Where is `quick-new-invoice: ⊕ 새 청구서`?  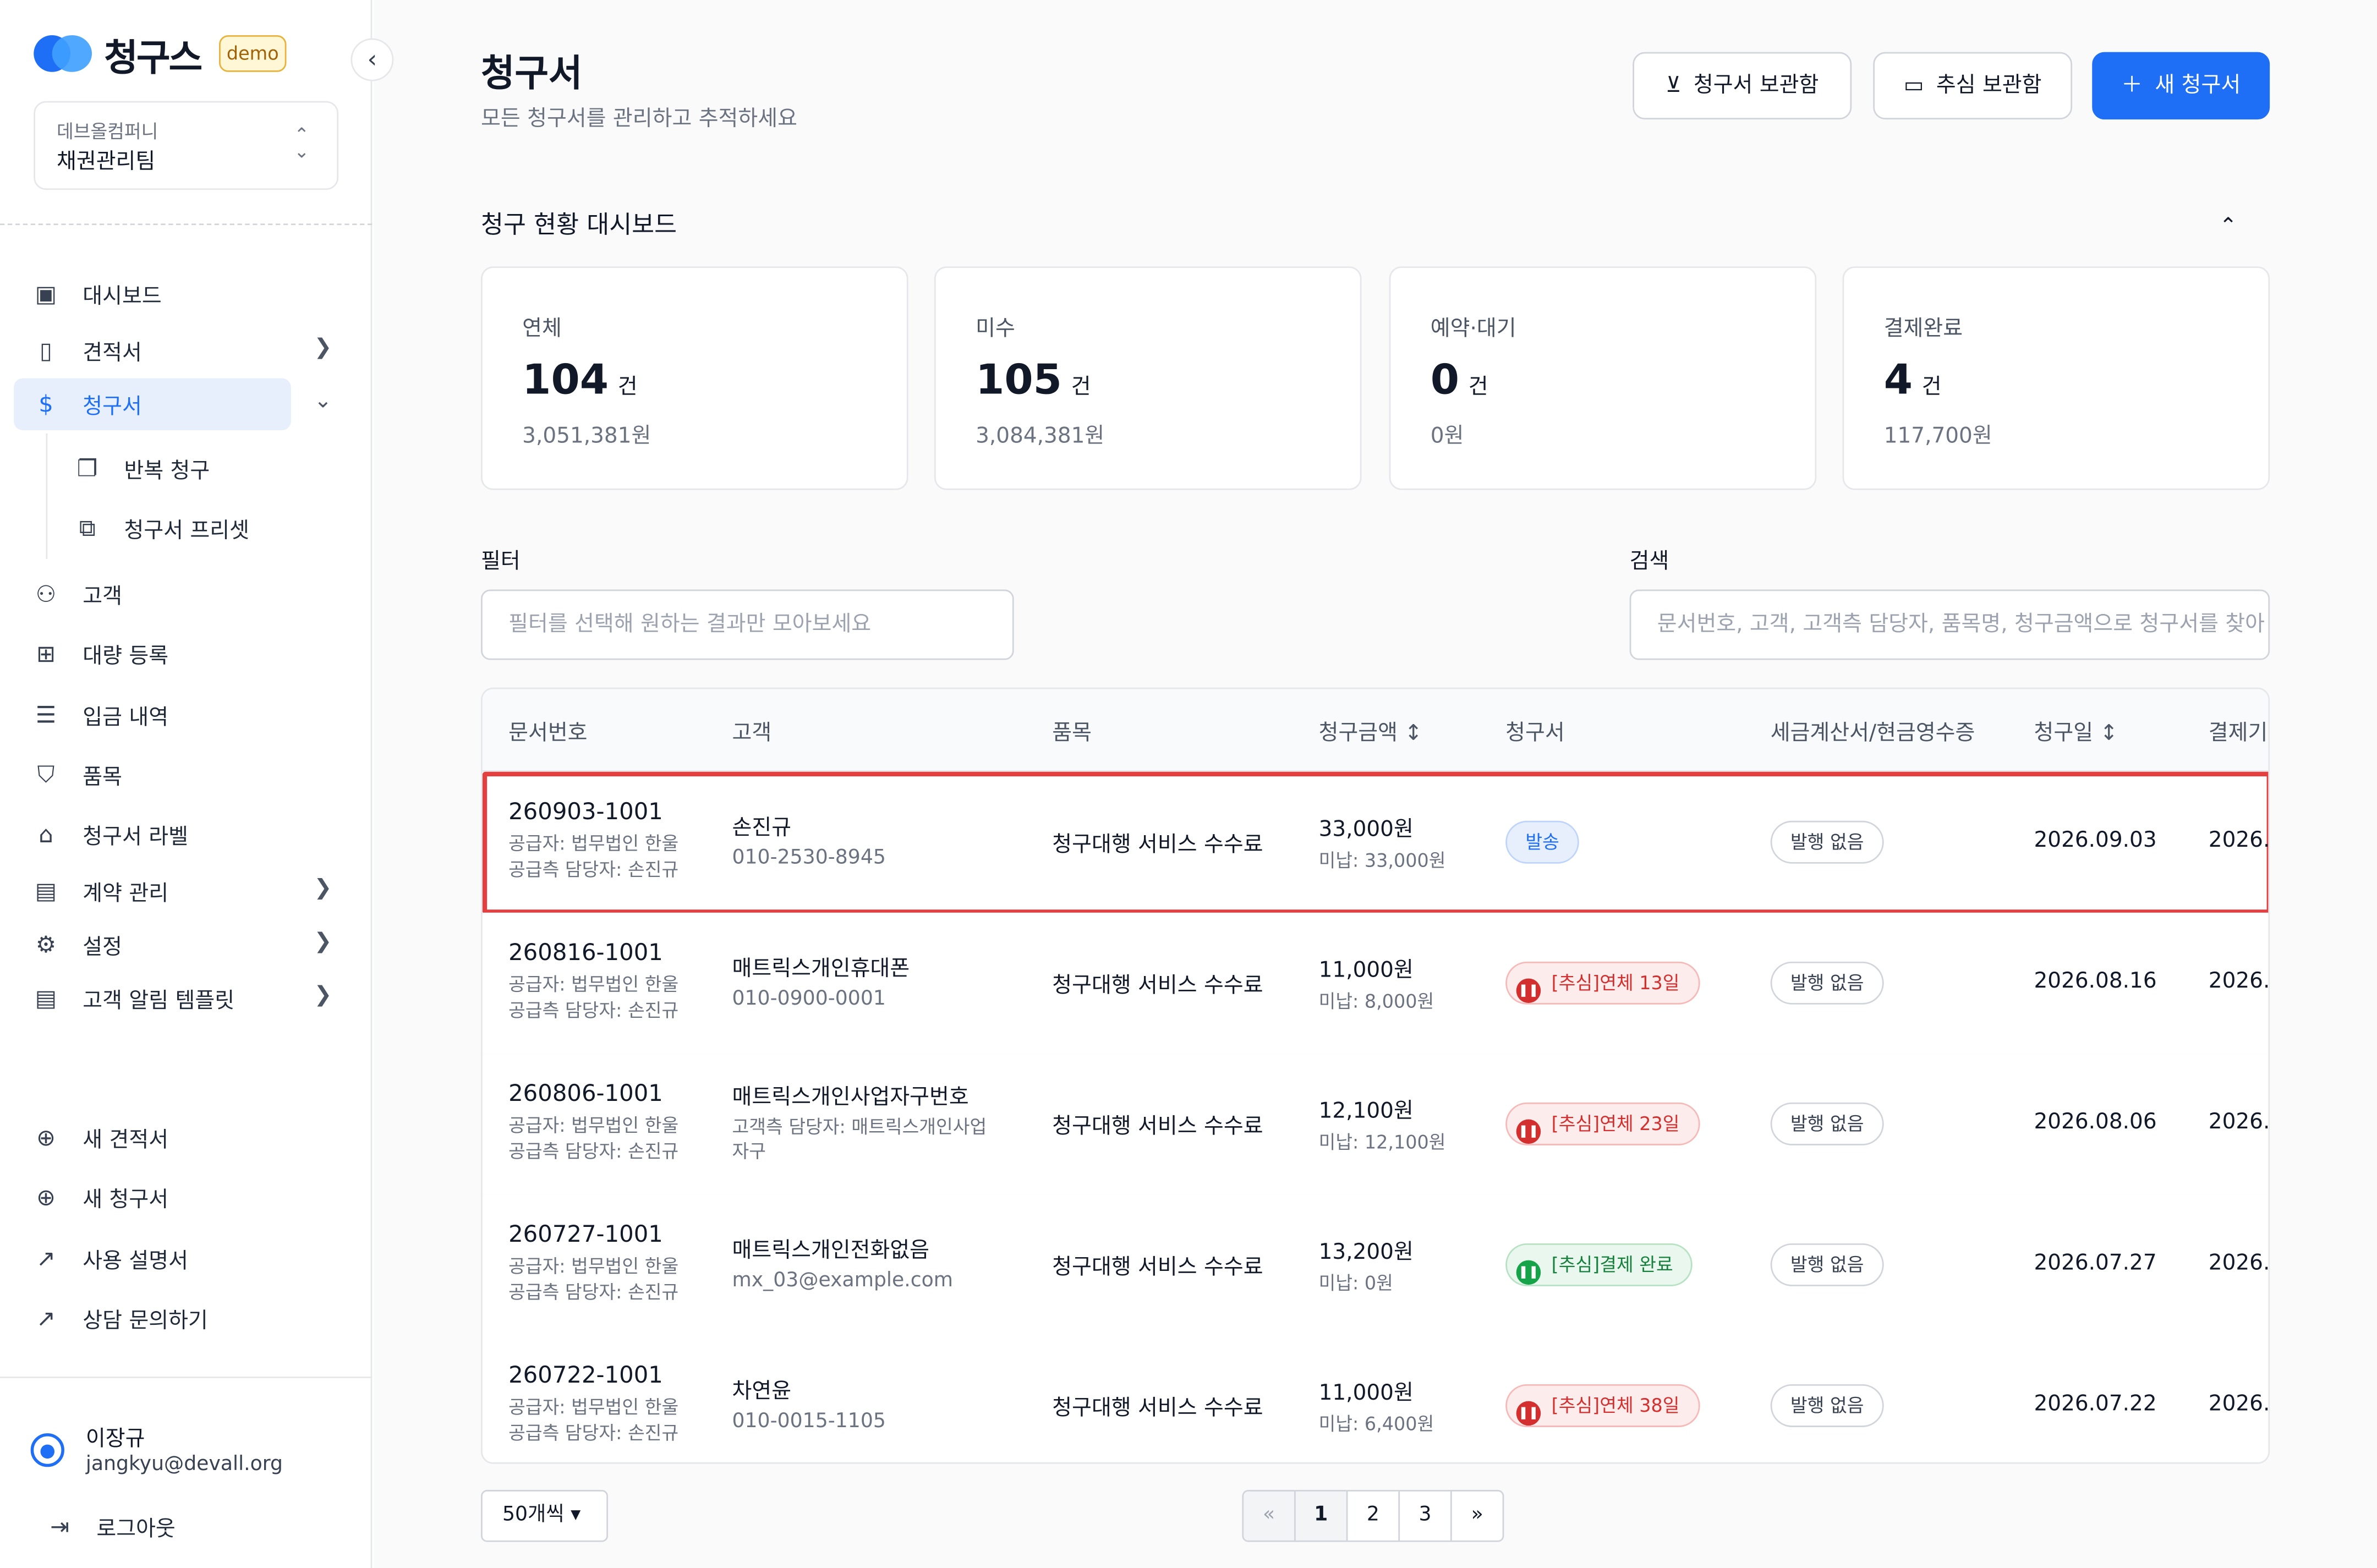 quick-new-invoice: ⊕ 새 청구서 is located at coordinates (186, 1197).